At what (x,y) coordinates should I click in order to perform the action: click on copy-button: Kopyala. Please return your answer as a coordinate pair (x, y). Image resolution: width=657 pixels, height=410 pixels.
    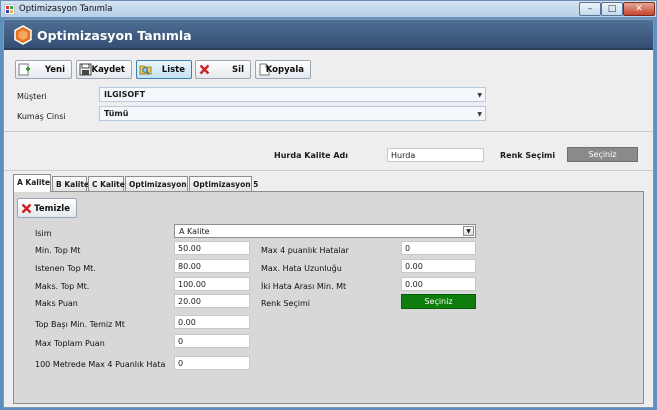
    Looking at the image, I should click on (283, 69).